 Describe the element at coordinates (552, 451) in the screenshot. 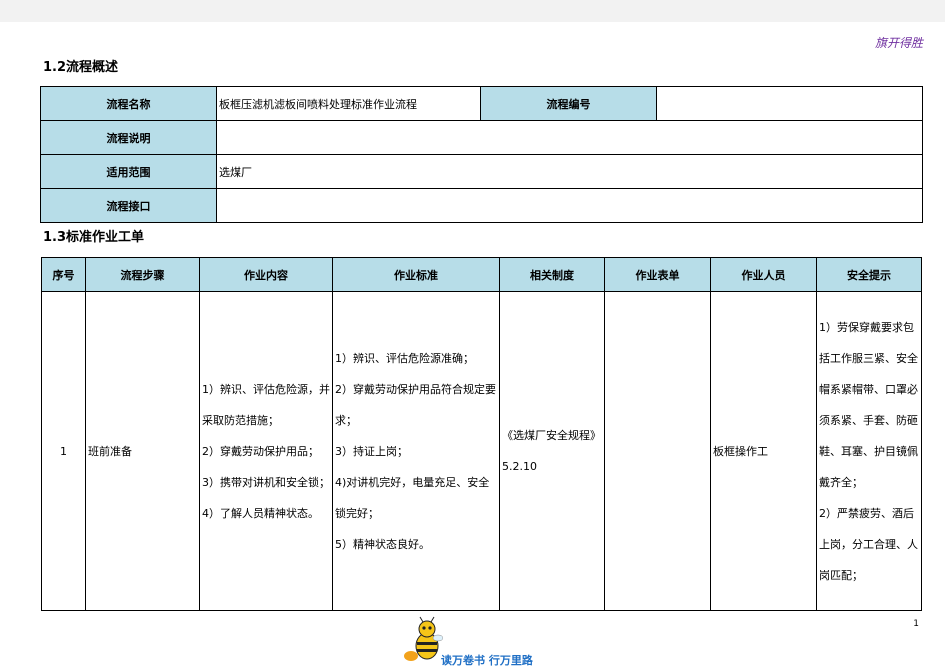

I see `related-system: 《选煤厂安全规程》5.2.10` at that location.